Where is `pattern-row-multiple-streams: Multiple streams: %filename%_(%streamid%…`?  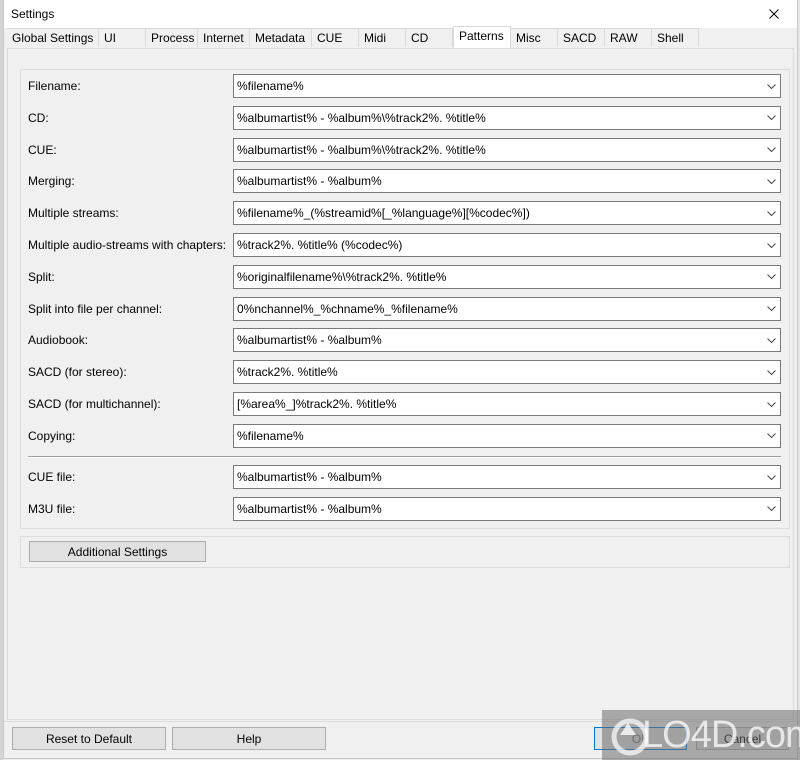 pattern-row-multiple-streams: Multiple streams: %filename%_(%streamid%… is located at coordinates (405, 213).